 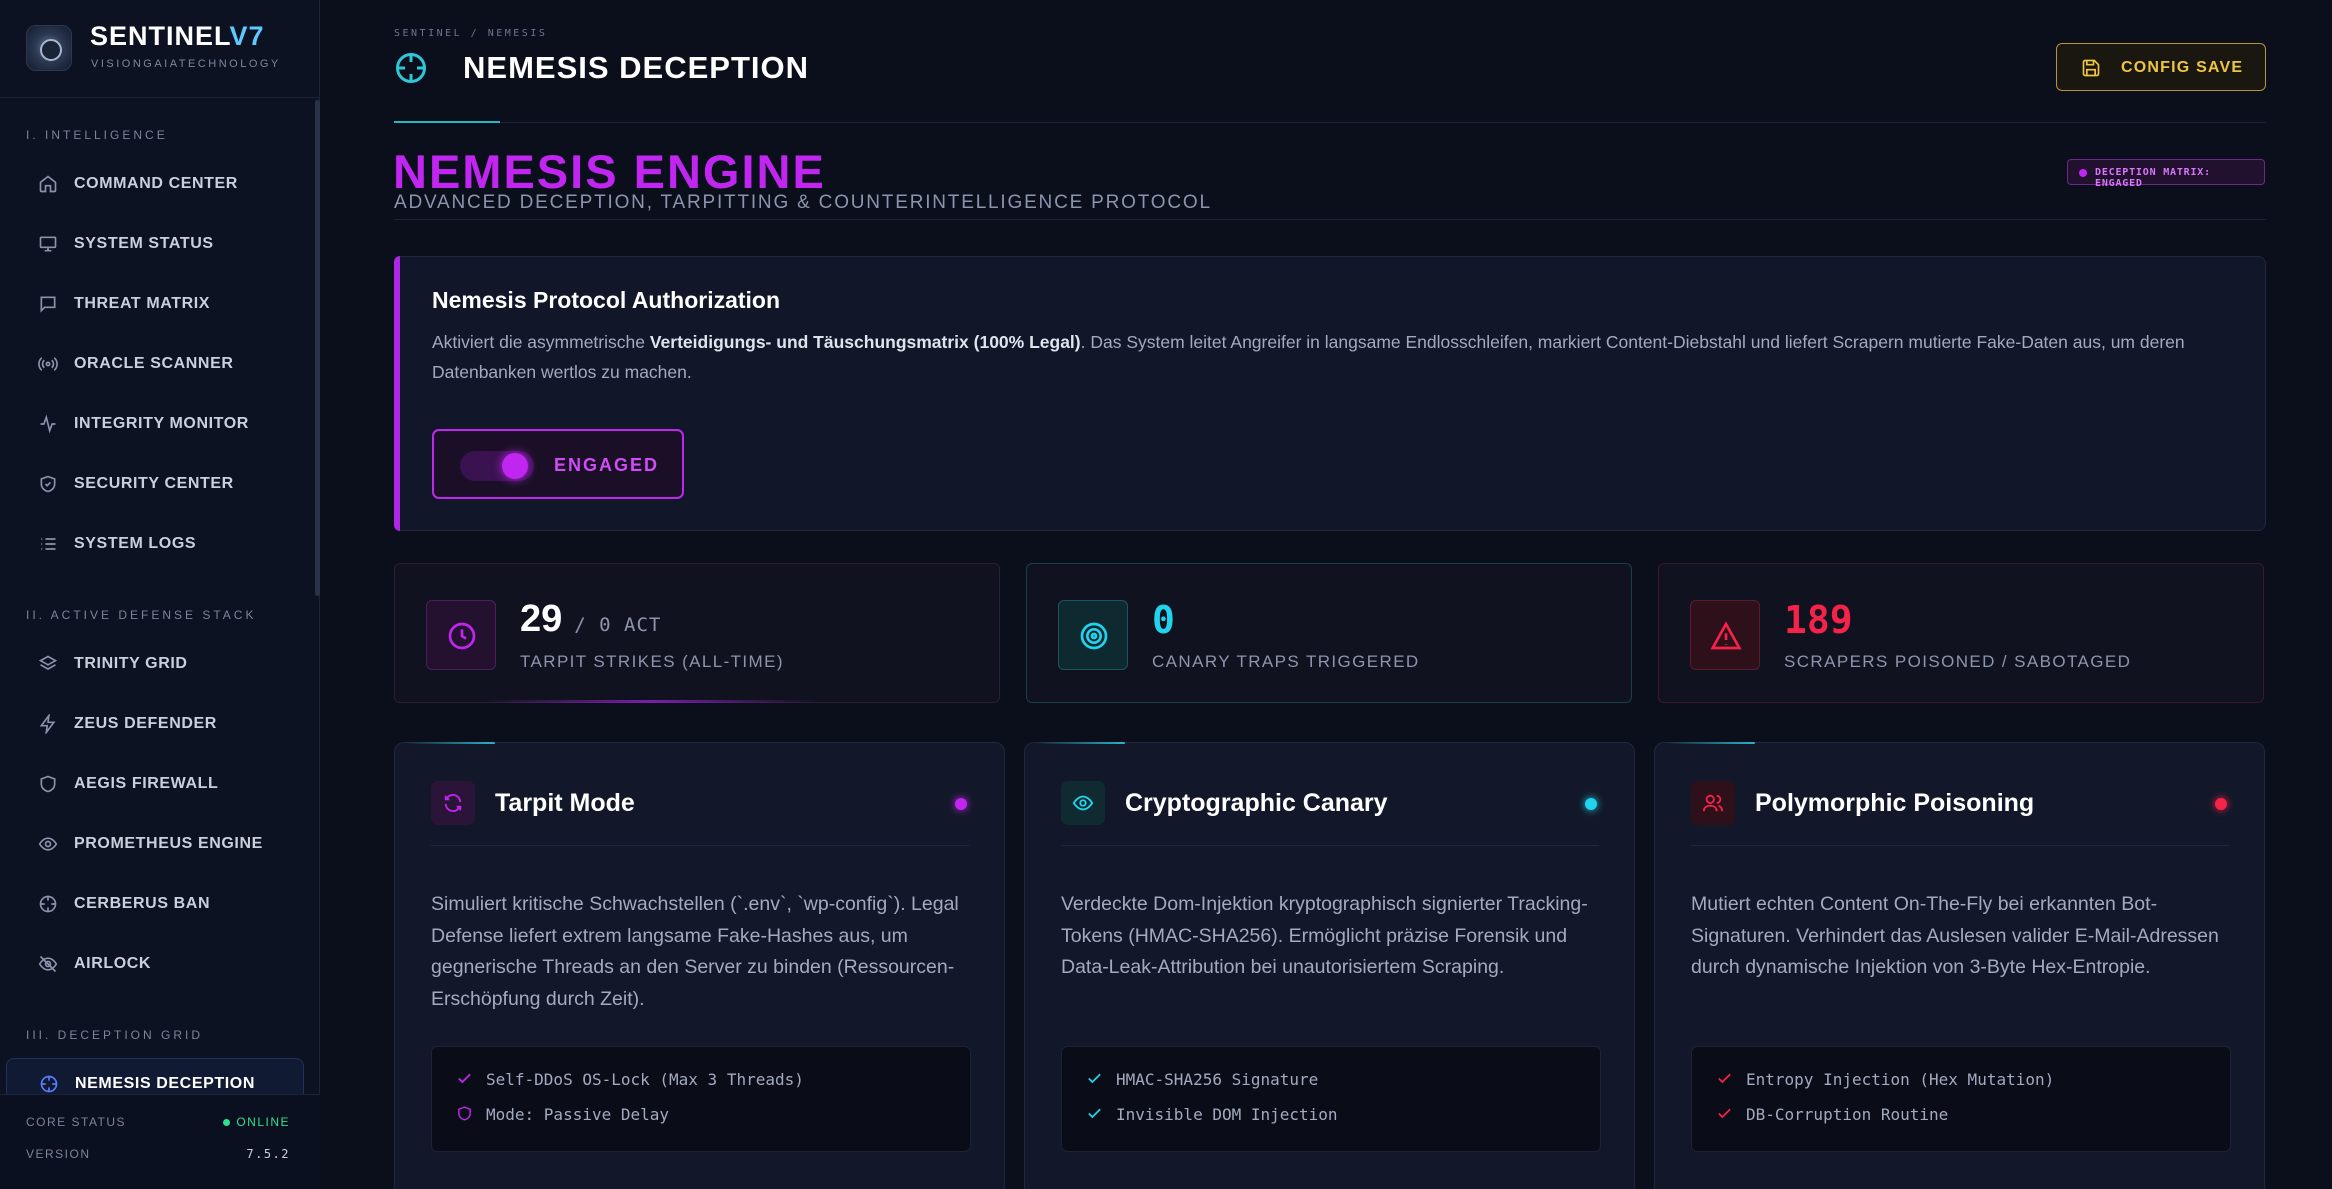 What do you see at coordinates (158, 1122) in the screenshot?
I see `core-status-row: CORE STATUS ONLINE` at bounding box center [158, 1122].